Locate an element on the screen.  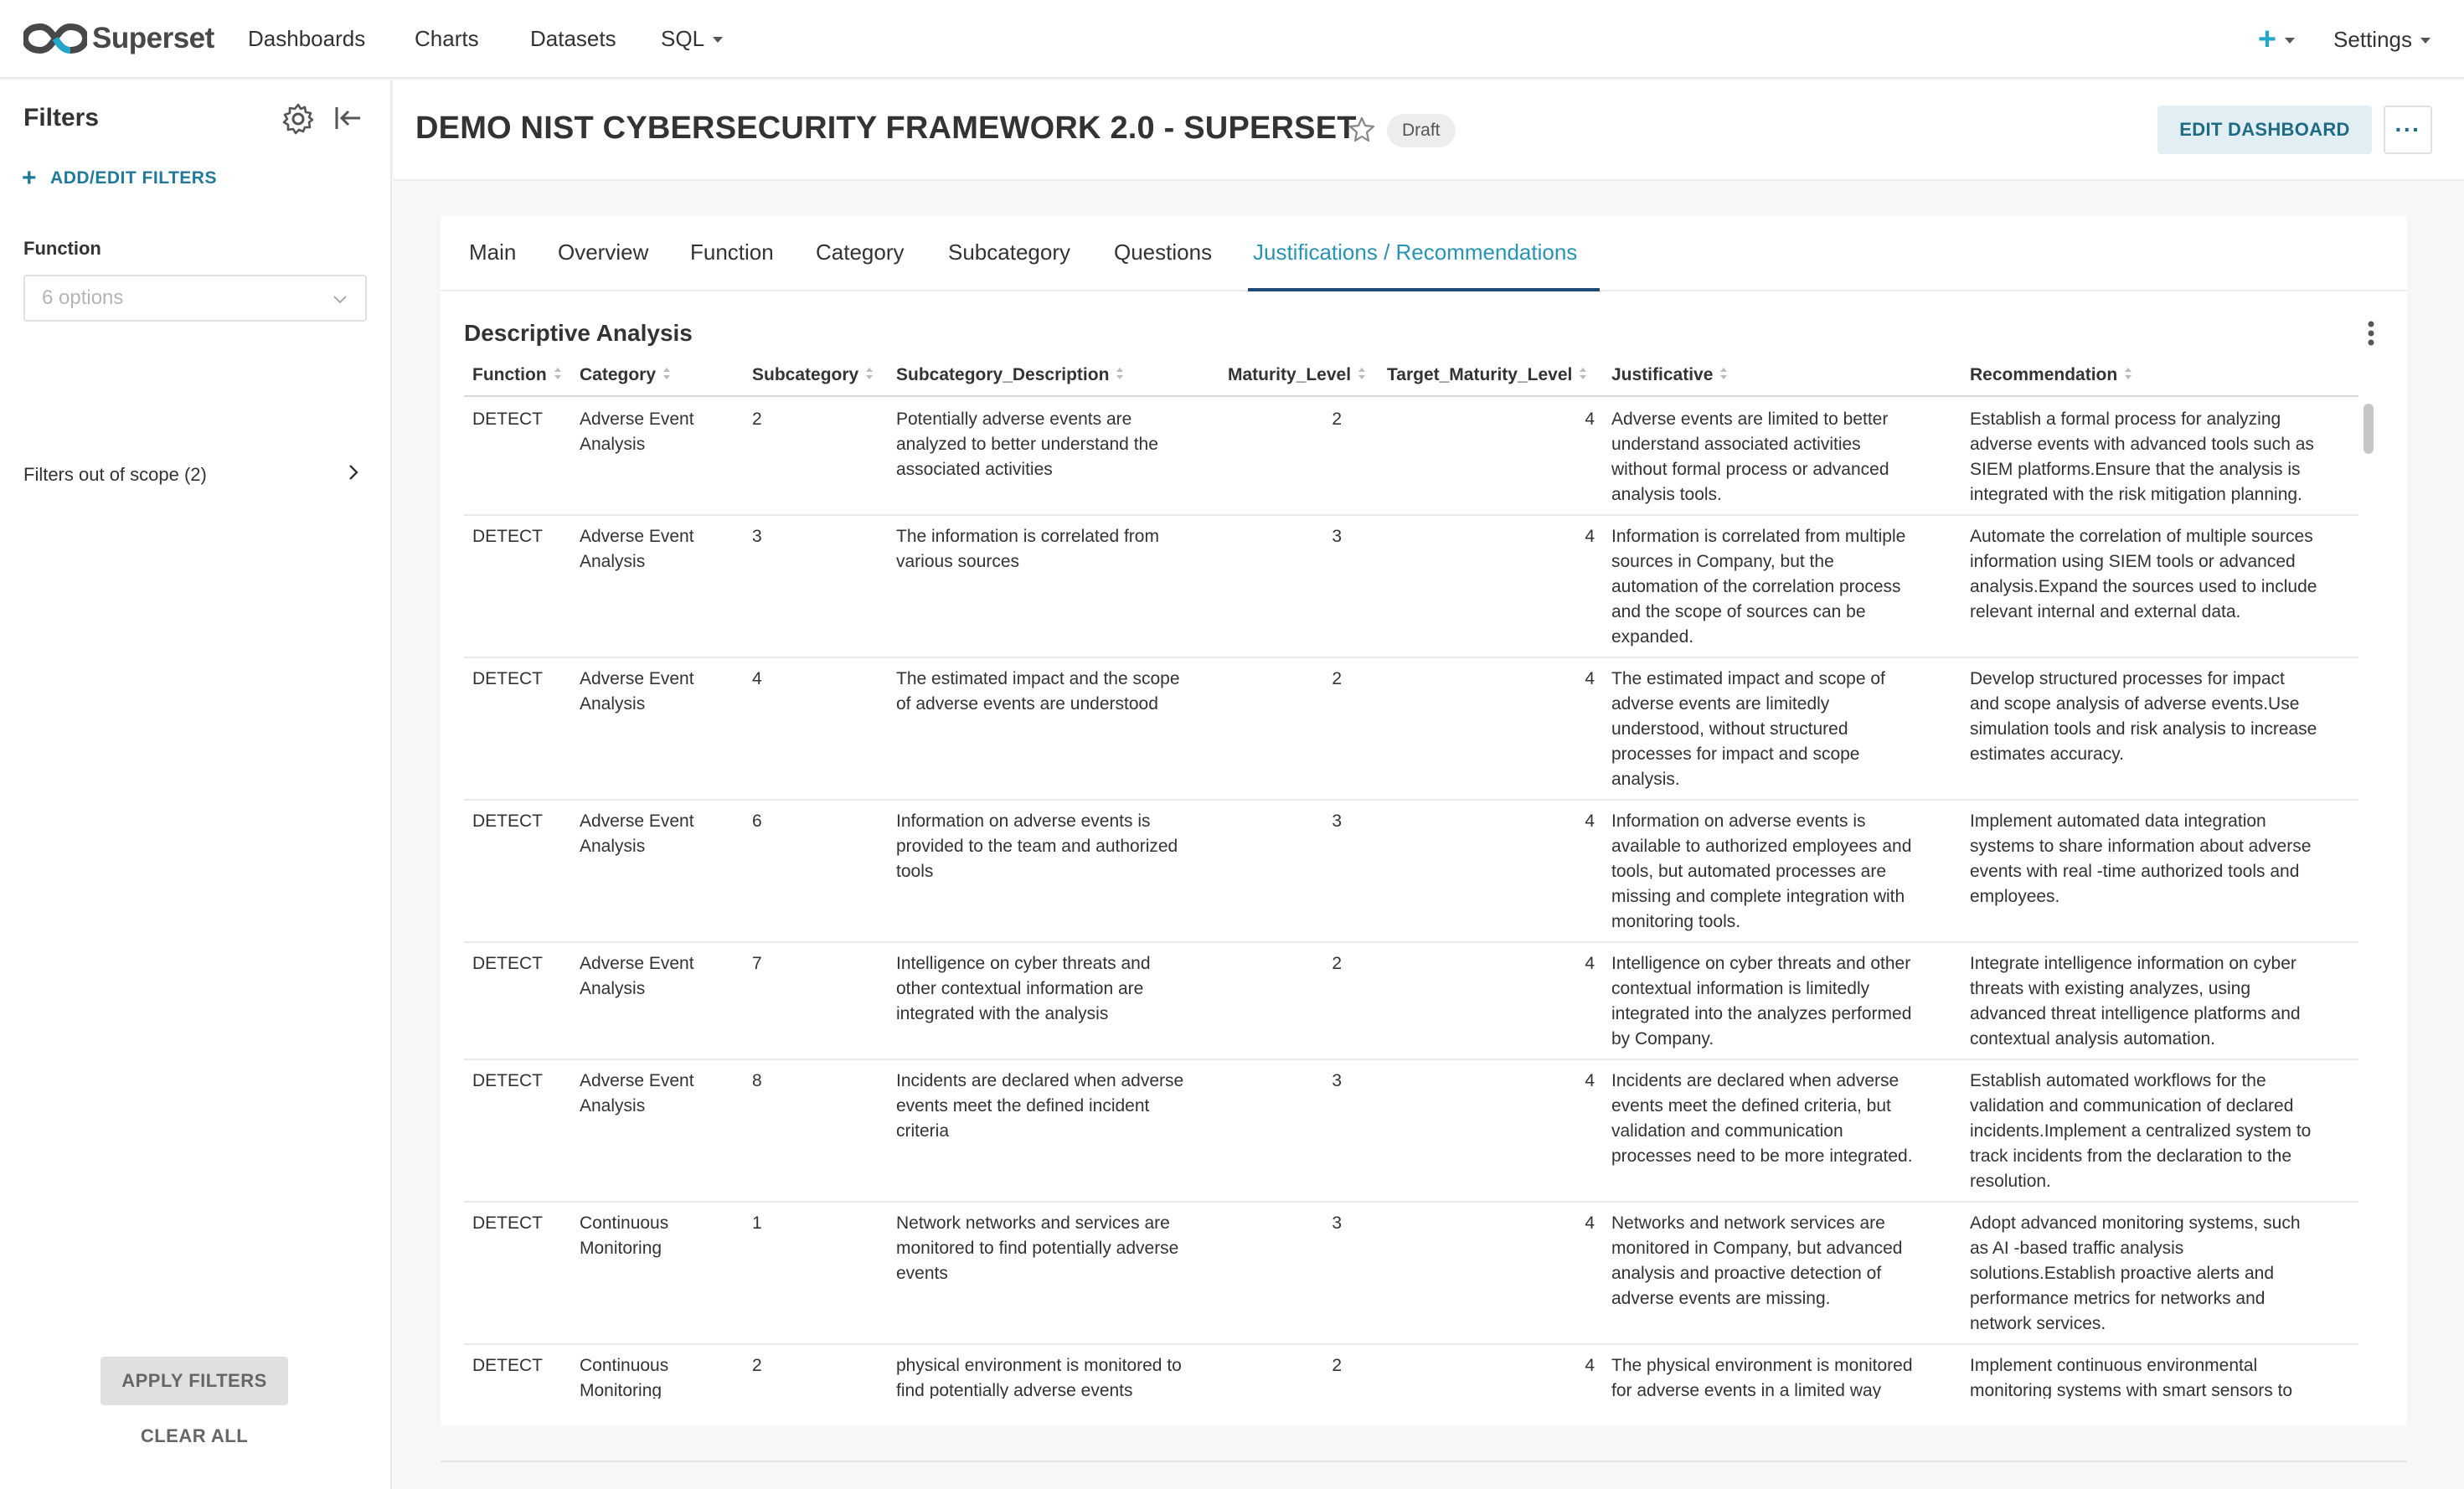
column-header-target-maturity-level: Target_Maturity_Level is located at coordinates (1487, 375).